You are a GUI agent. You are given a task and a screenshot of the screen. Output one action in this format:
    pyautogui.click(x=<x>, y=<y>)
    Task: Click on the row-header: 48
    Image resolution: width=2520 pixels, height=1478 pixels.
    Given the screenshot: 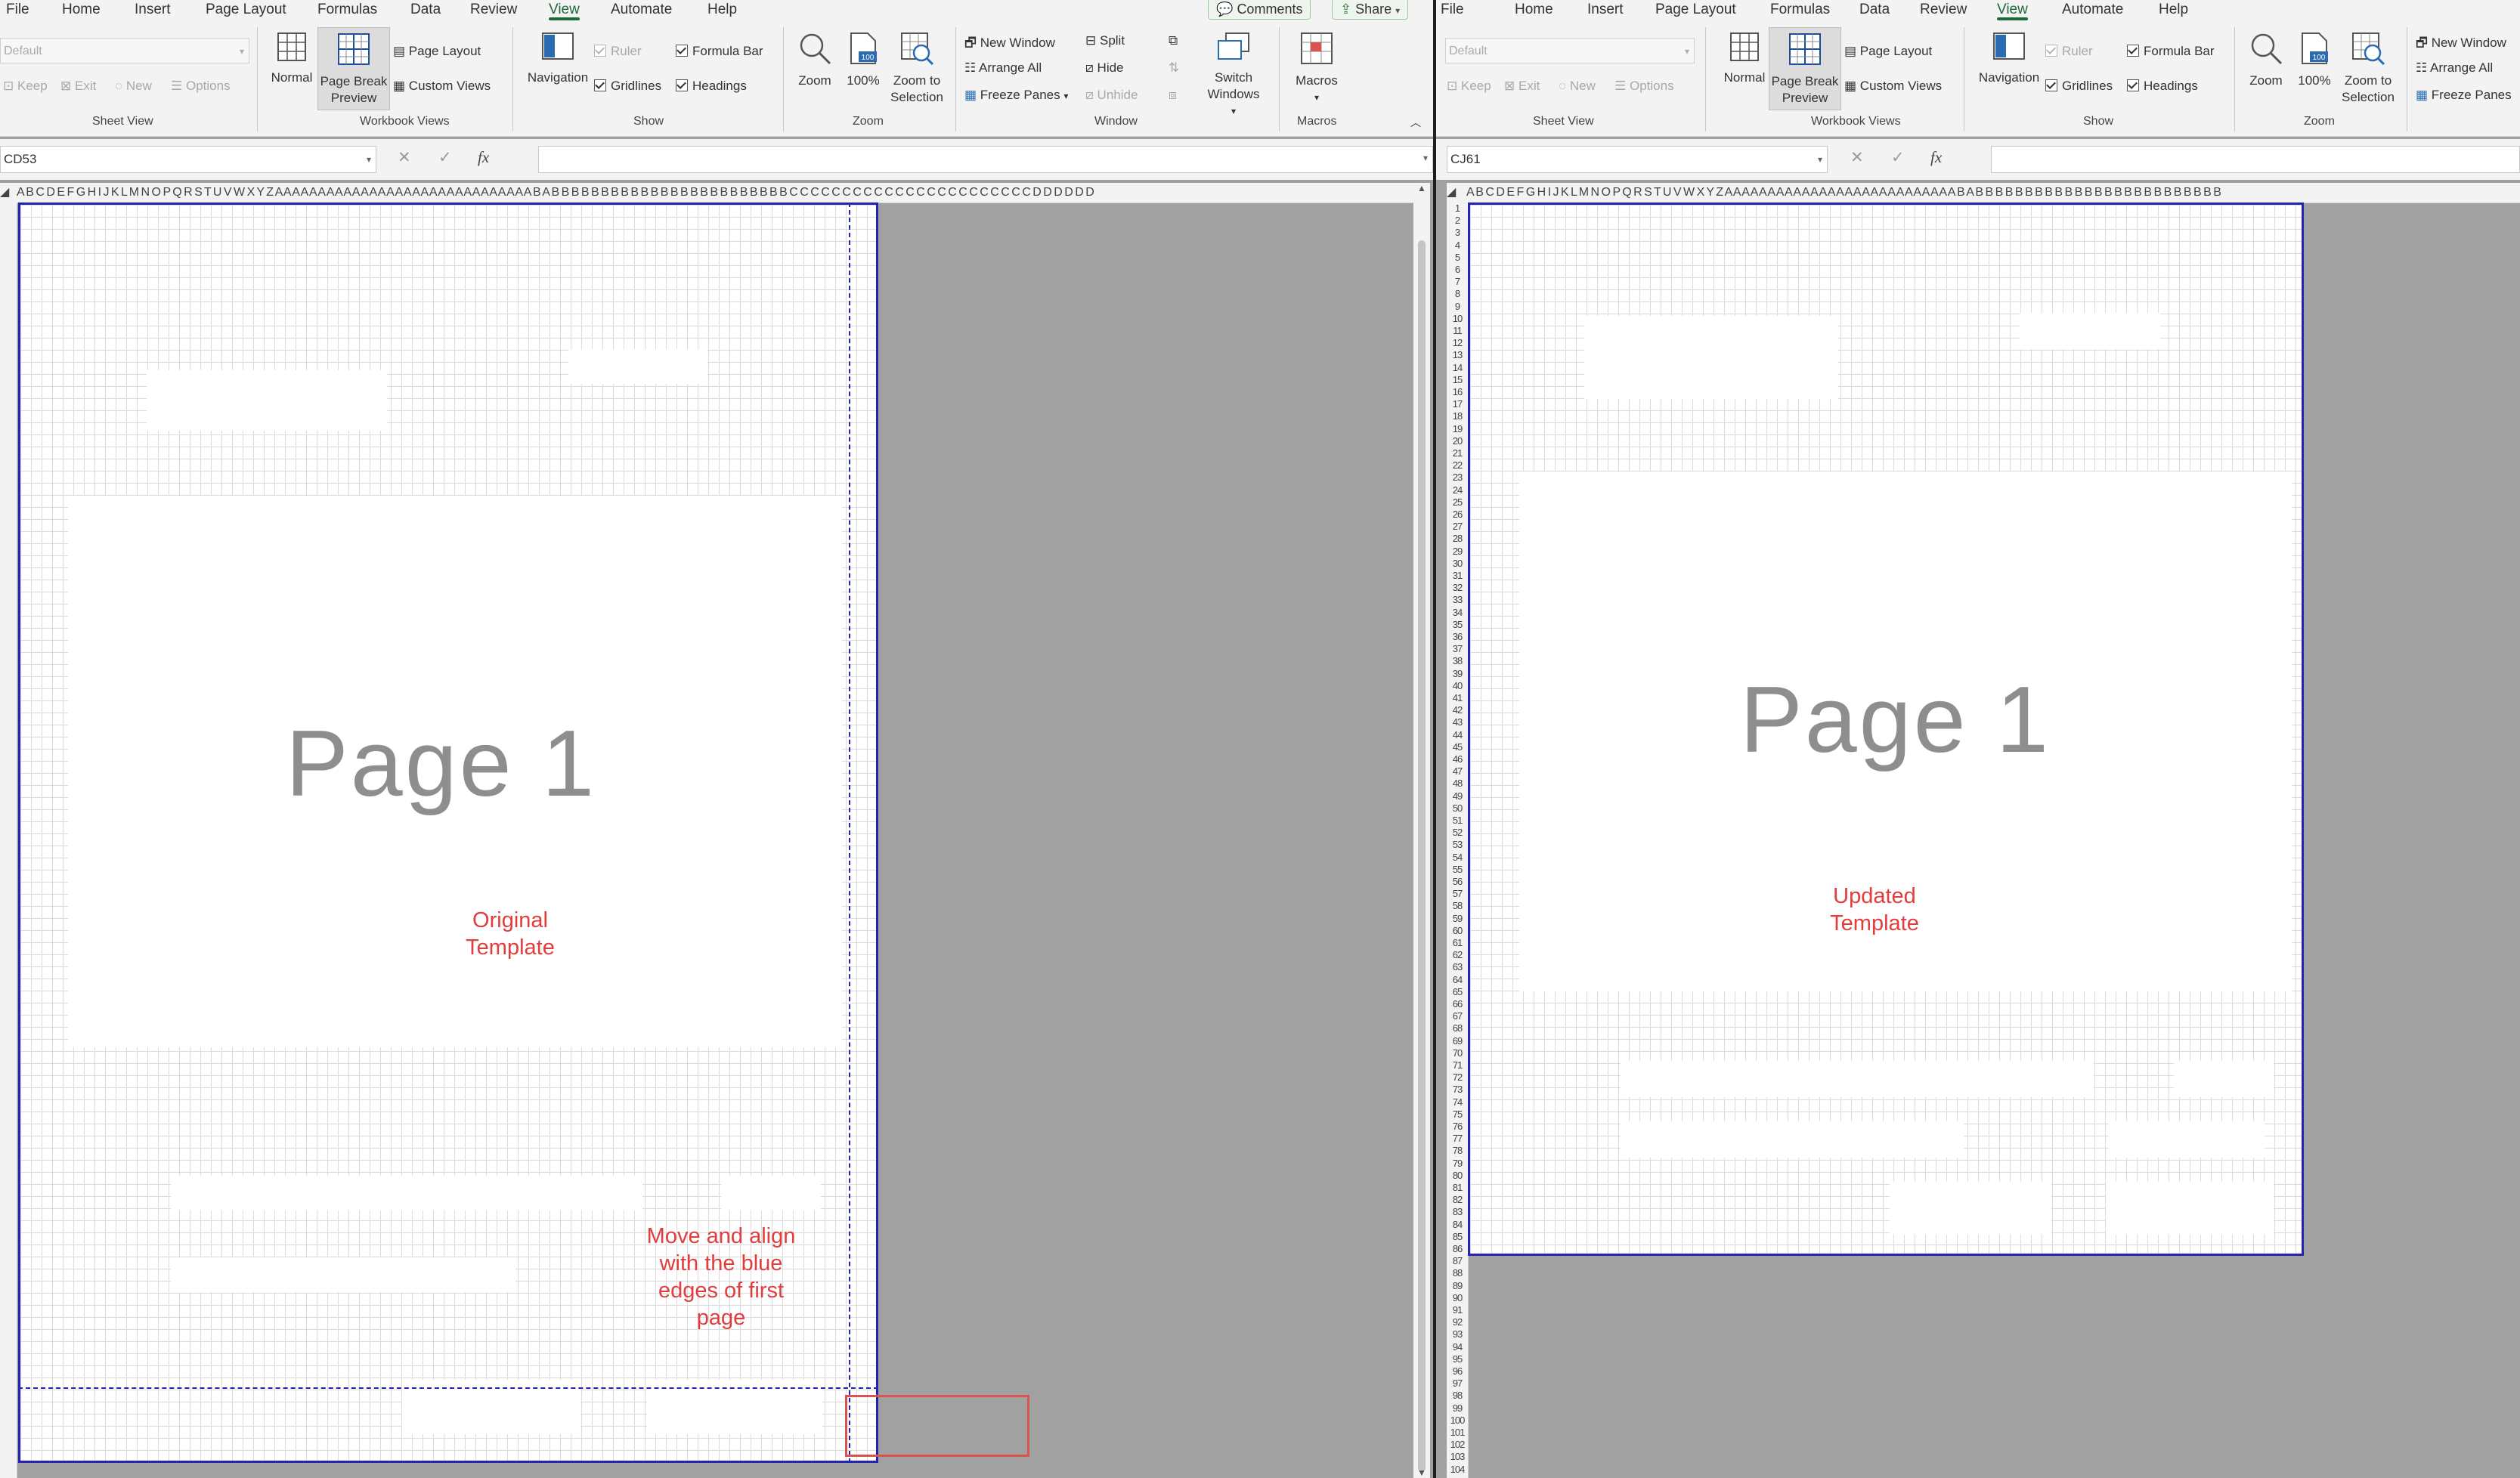 What is the action you would take?
    pyautogui.click(x=1457, y=784)
    